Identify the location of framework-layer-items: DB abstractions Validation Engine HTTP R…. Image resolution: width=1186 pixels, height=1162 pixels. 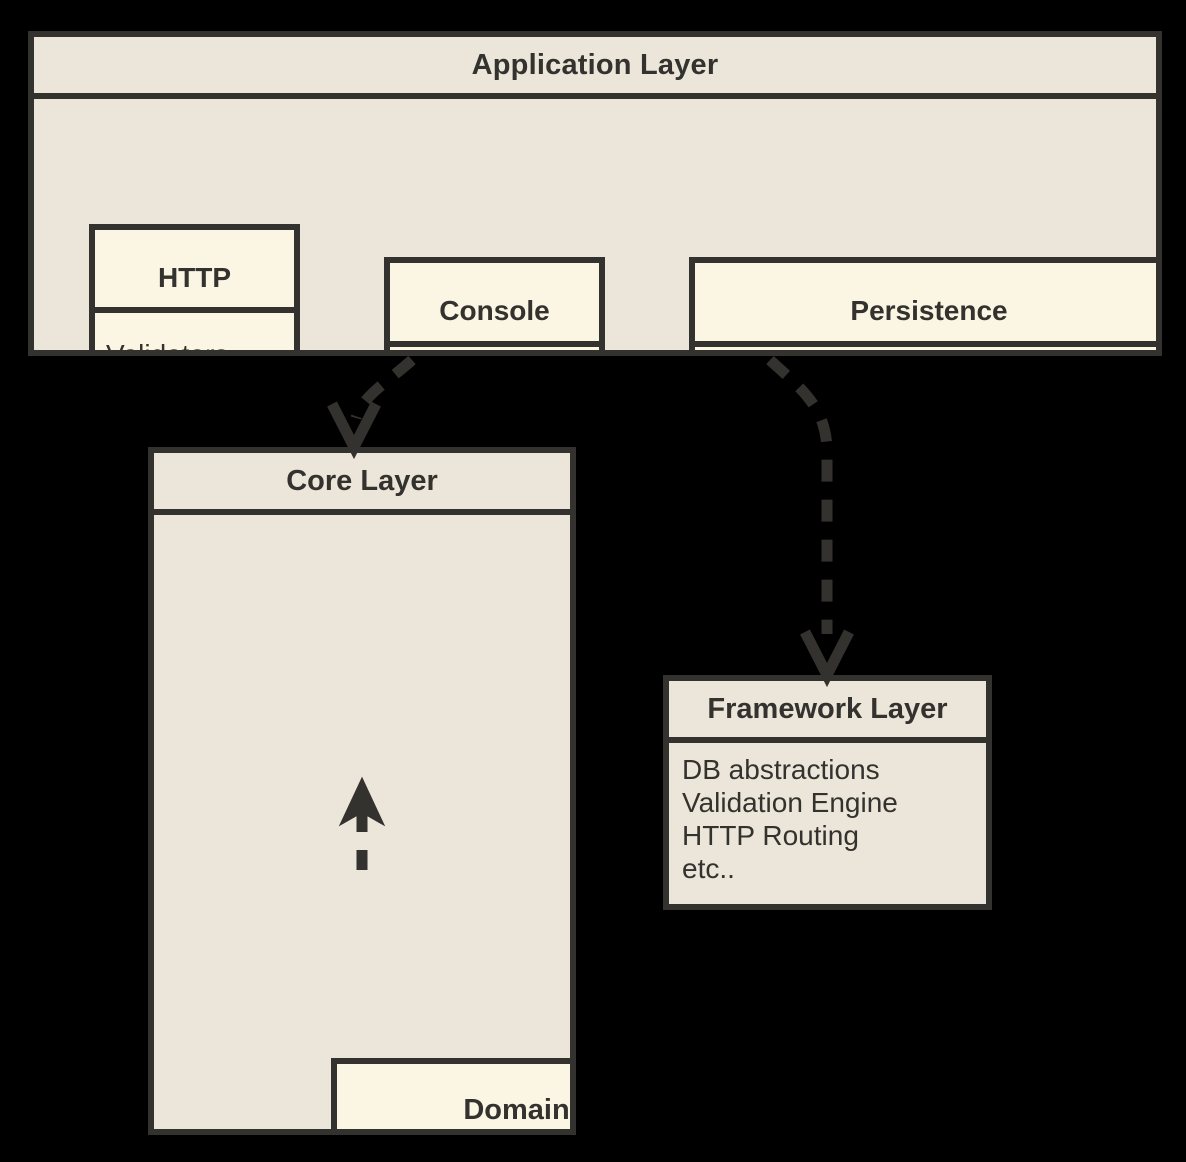
(790, 819).